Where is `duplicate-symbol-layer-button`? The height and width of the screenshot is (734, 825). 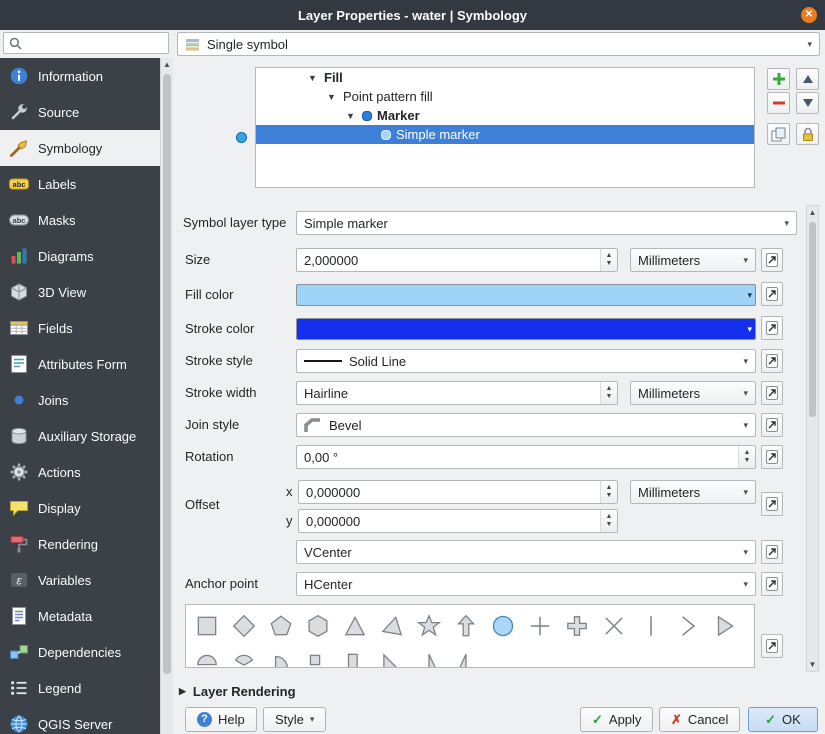 duplicate-symbol-layer-button is located at coordinates (778, 134).